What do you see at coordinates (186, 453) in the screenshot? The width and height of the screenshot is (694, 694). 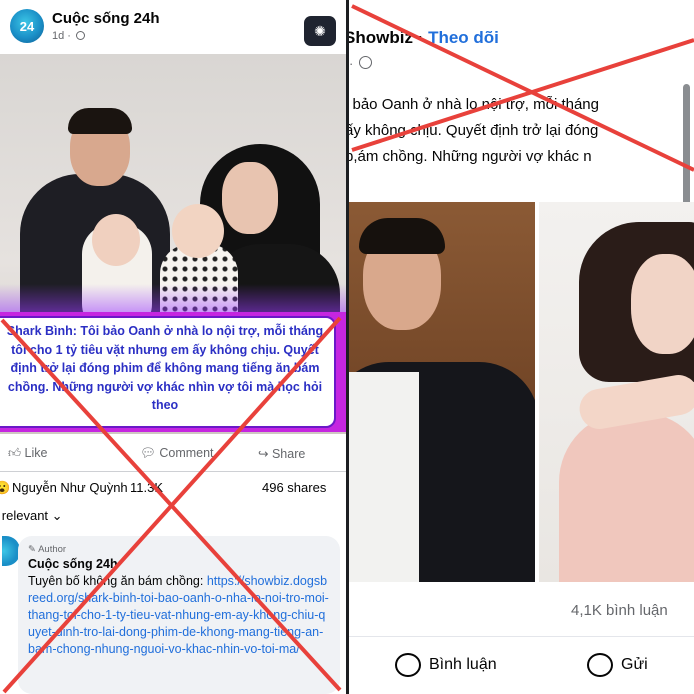 I see `comment-label: Comment` at bounding box center [186, 453].